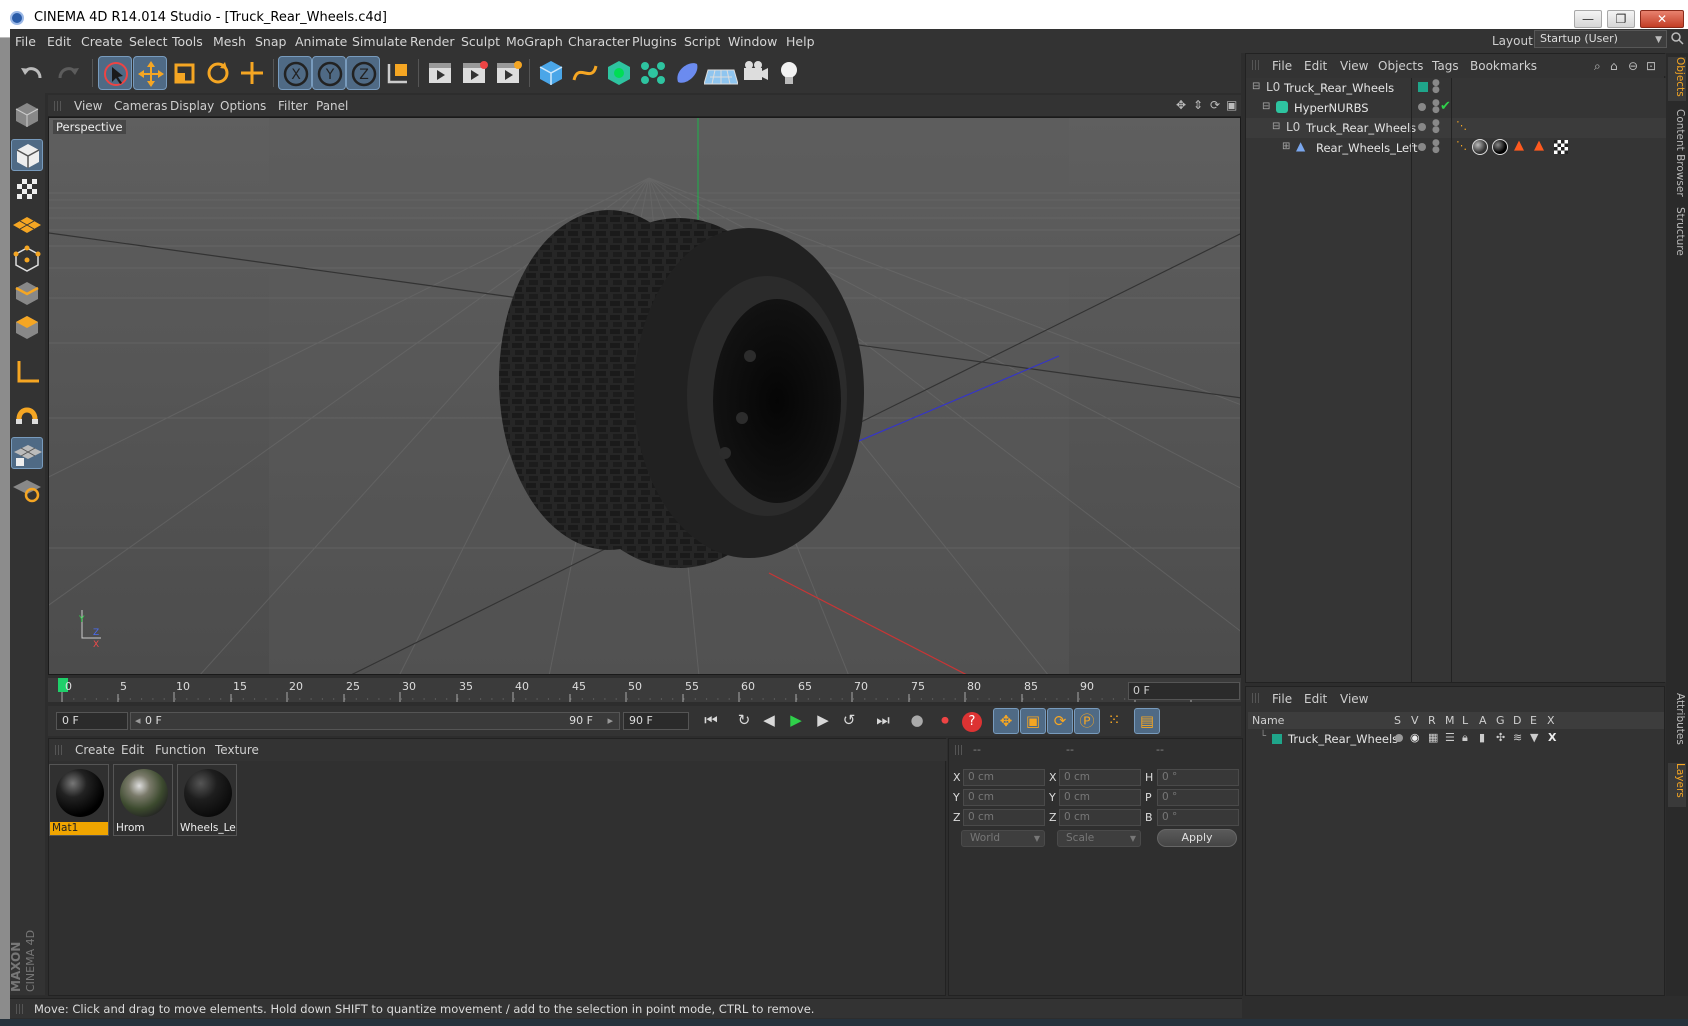  I want to click on object-row: ⊟ HyperNURBS ● ● ✔, so click(1456, 108).